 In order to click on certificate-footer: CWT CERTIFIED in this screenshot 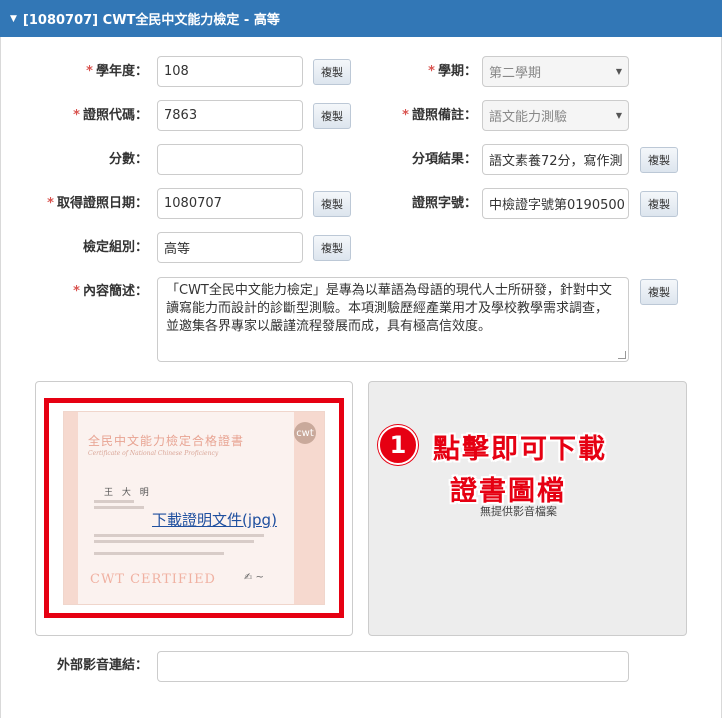, I will do `click(153, 579)`.